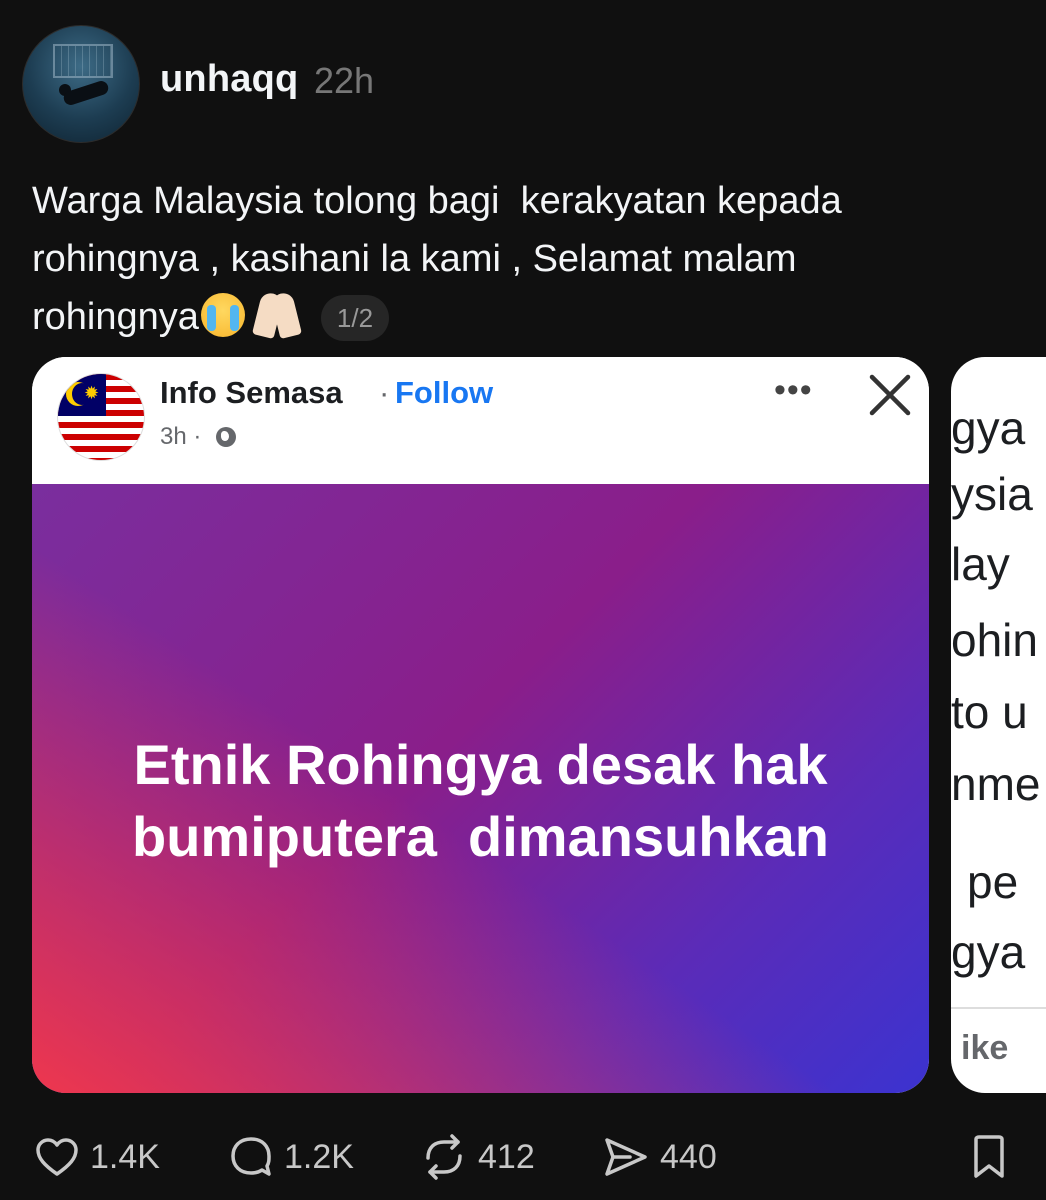 This screenshot has width=1046, height=1200. Describe the element at coordinates (83, 61) in the screenshot. I see `avatar-window-shape` at that location.